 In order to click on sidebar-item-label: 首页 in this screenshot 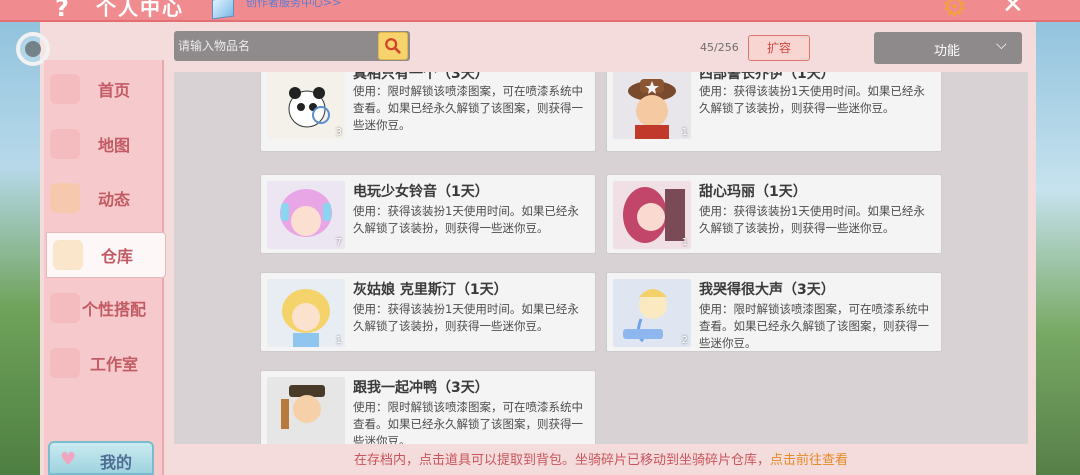, I will do `click(114, 90)`.